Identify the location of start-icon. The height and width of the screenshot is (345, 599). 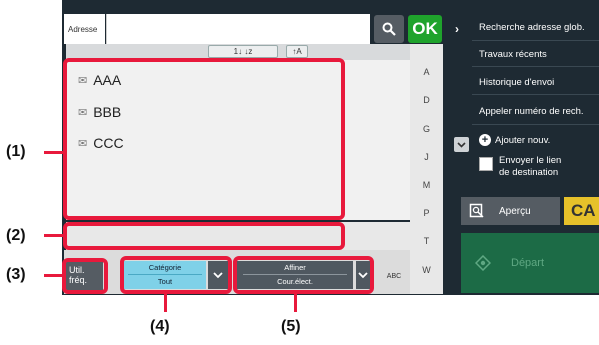
(483, 263).